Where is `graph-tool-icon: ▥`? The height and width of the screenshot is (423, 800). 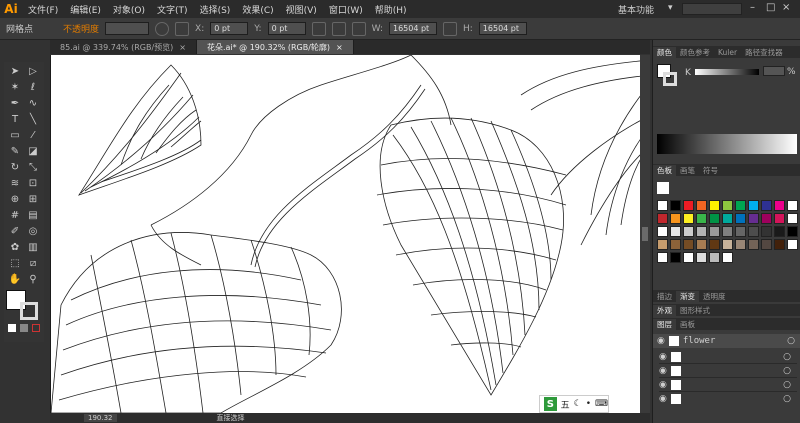 graph-tool-icon: ▥ is located at coordinates (33, 247).